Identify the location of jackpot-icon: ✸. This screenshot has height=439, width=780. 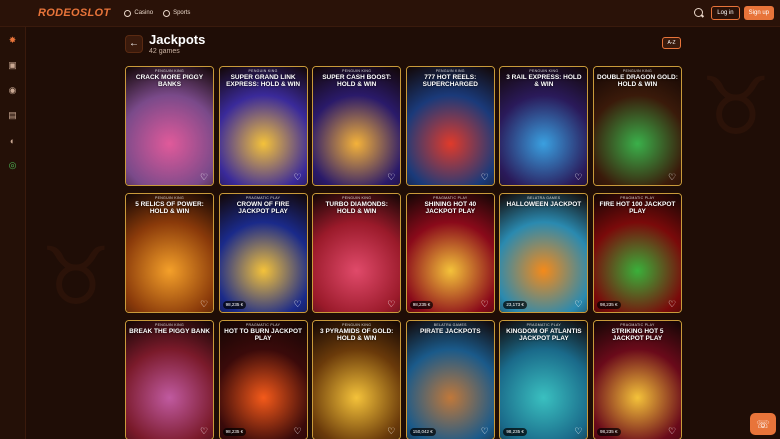
(12, 40).